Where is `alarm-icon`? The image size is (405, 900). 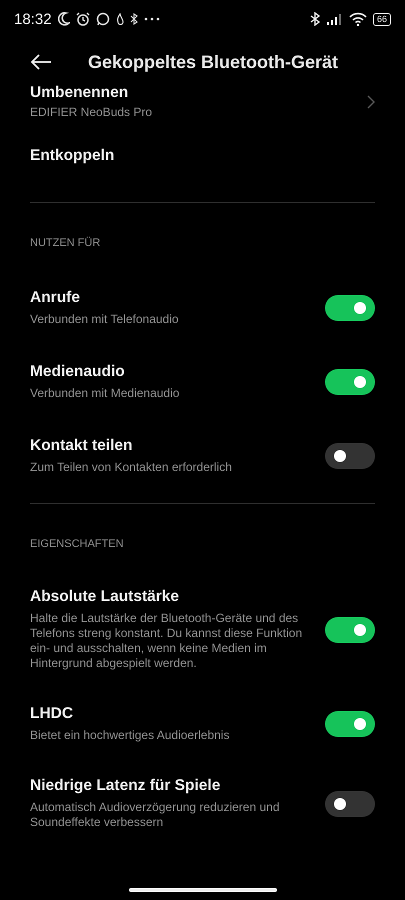 alarm-icon is located at coordinates (83, 19).